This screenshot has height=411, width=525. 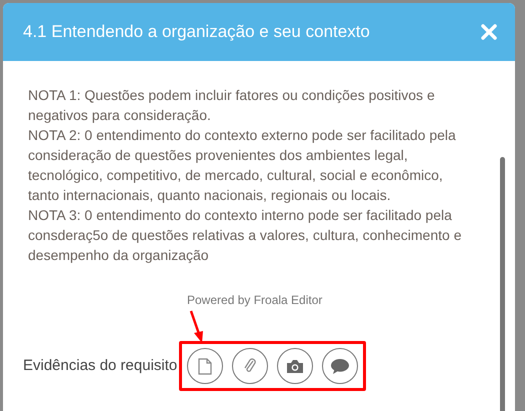 I want to click on editor-credit: Powered by Froala Editor, so click(x=255, y=300).